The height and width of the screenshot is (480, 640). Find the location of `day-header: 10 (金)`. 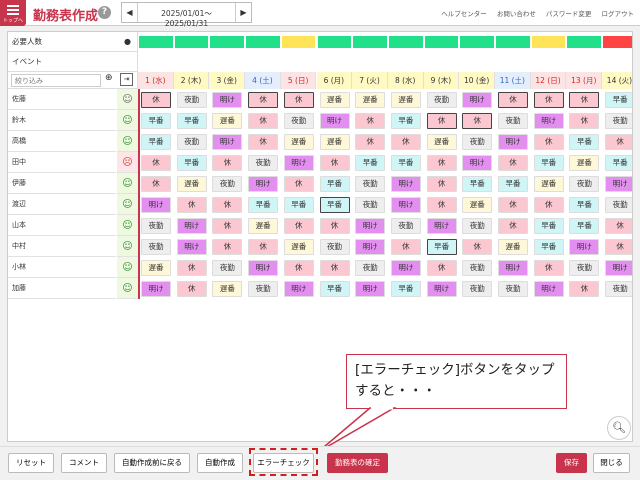

day-header: 10 (金) is located at coordinates (477, 80).